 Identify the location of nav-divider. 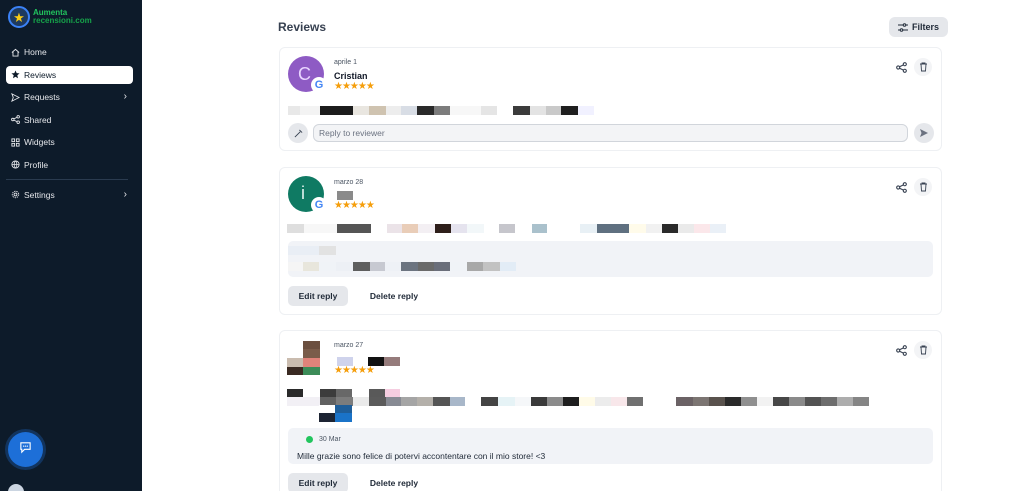
(67, 179).